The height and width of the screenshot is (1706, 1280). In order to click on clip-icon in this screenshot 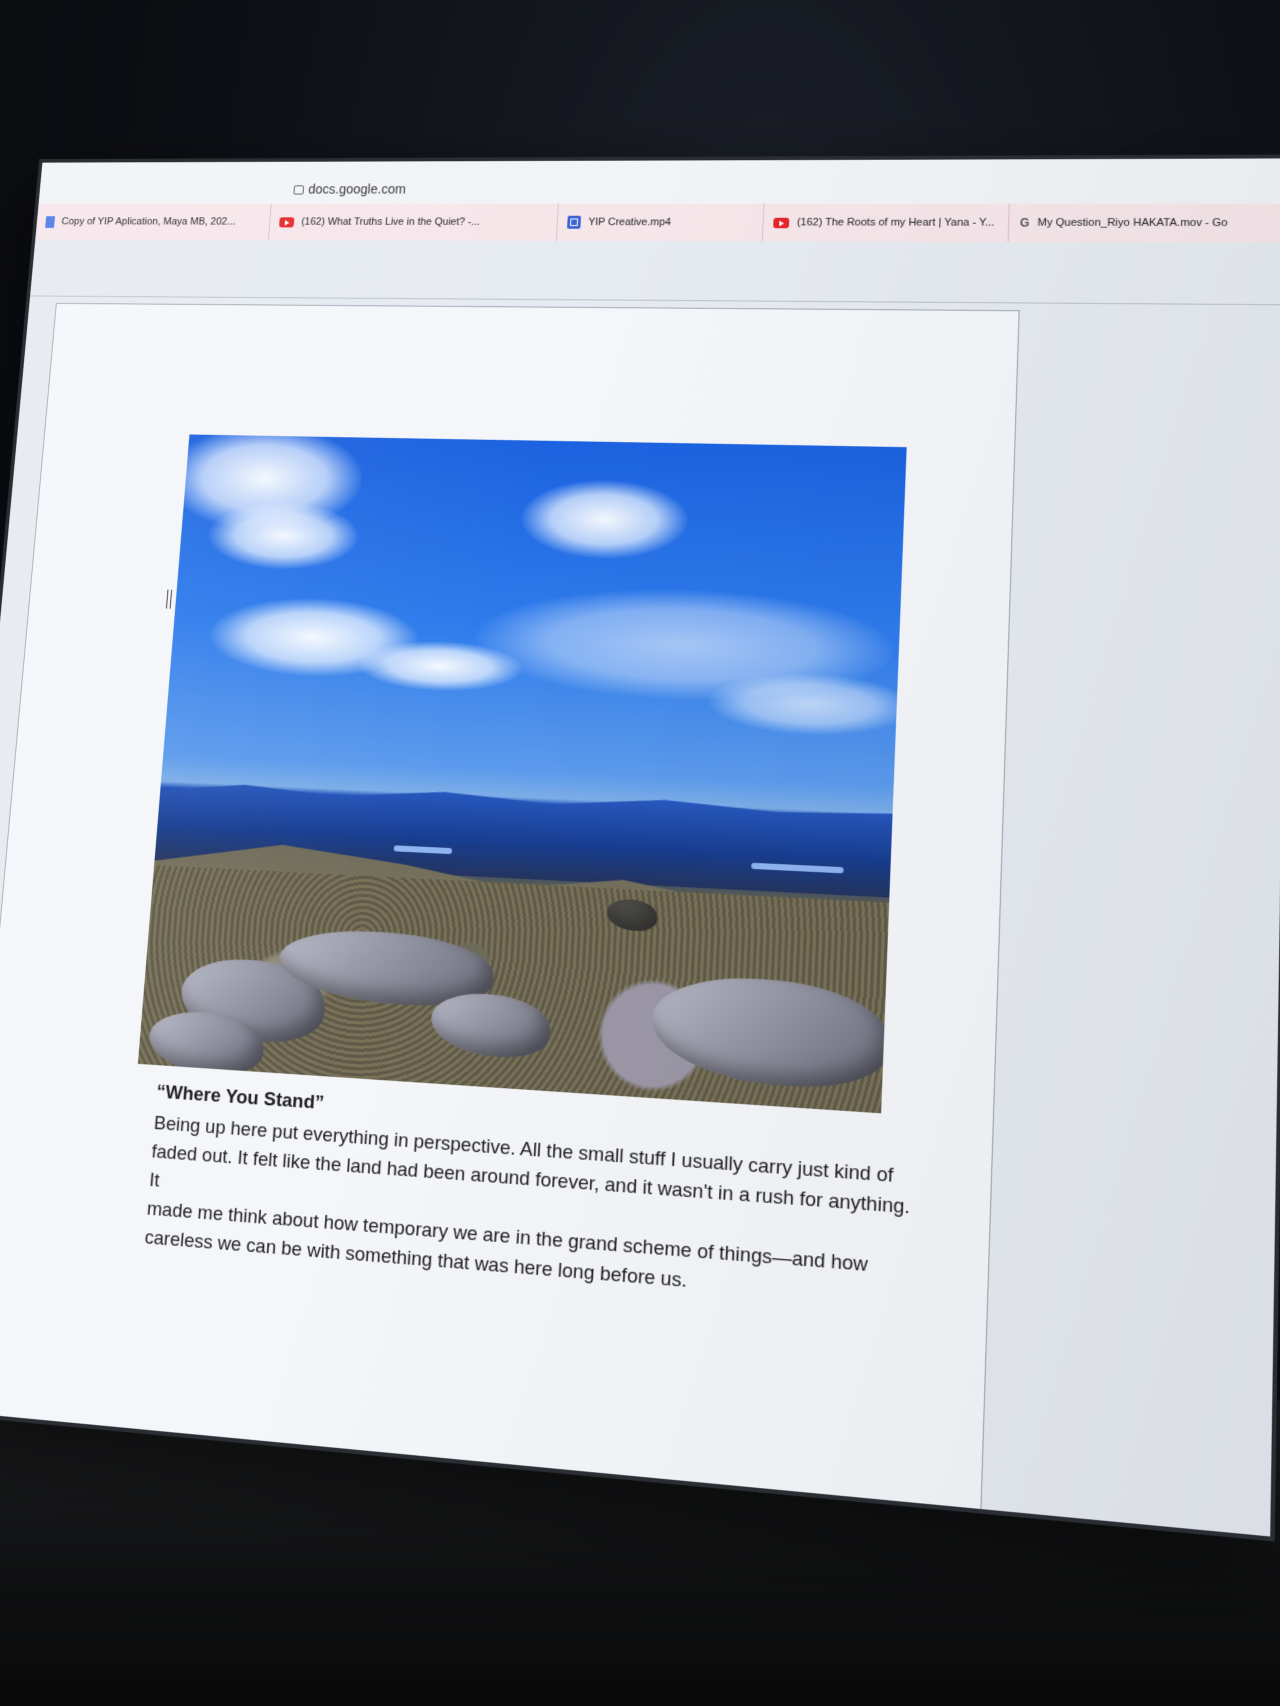, I will do `click(574, 222)`.